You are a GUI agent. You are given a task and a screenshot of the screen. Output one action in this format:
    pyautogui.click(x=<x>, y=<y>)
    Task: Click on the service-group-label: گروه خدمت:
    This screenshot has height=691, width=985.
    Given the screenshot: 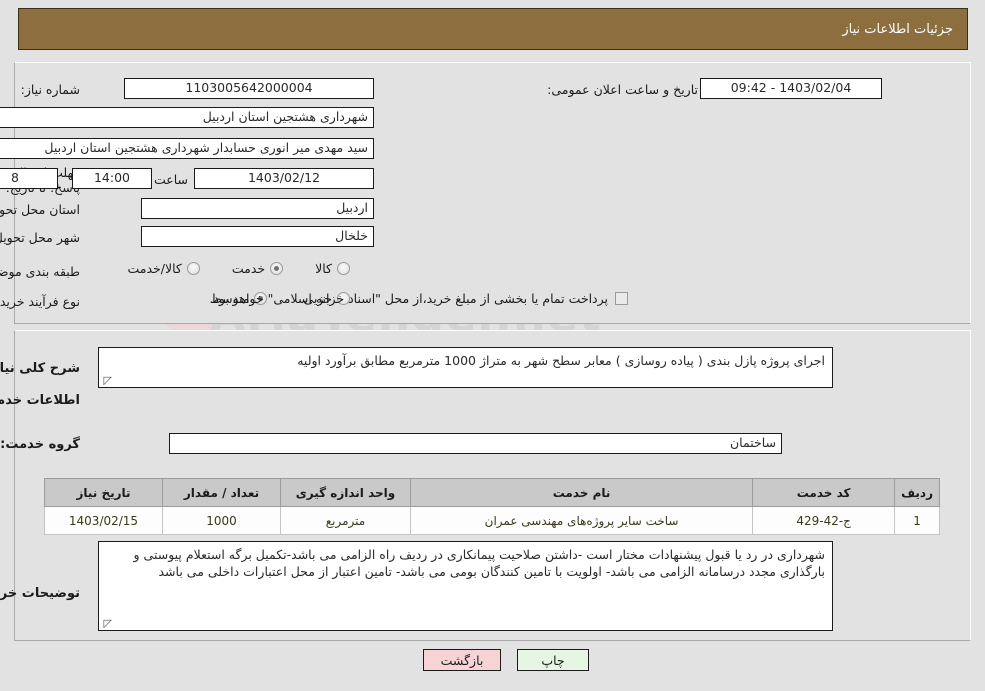 What is the action you would take?
    pyautogui.click(x=40, y=444)
    